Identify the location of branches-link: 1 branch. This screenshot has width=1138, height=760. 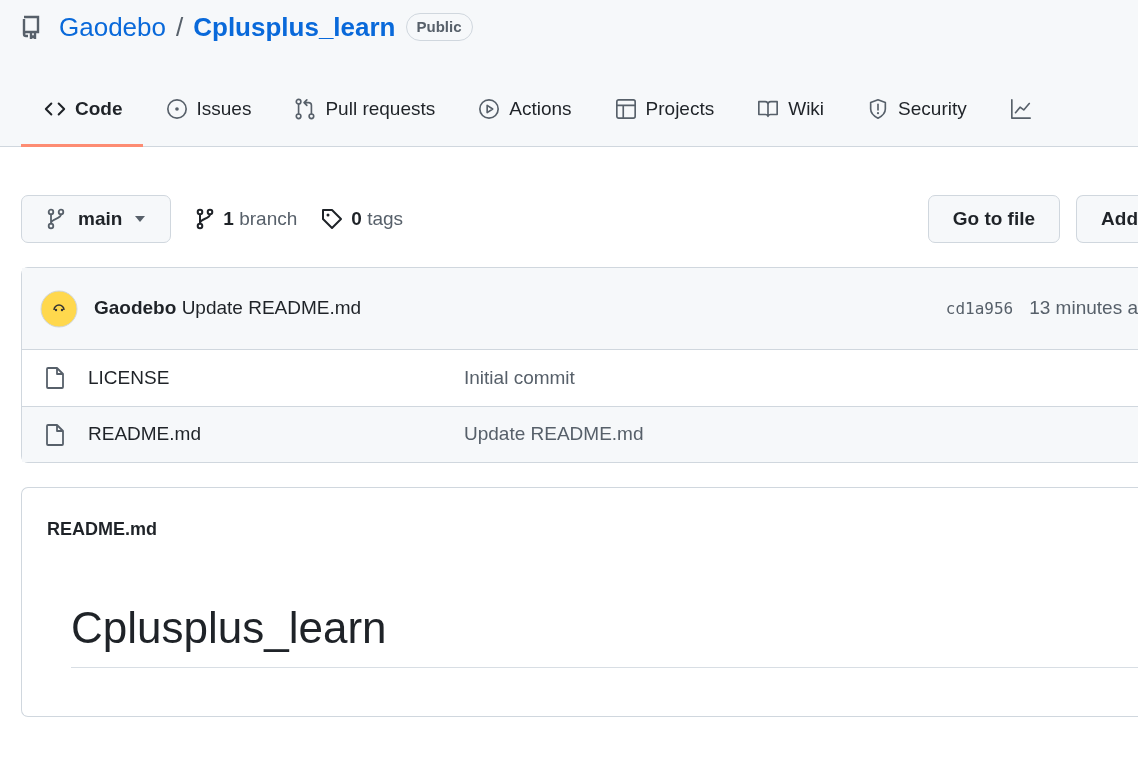
(246, 219).